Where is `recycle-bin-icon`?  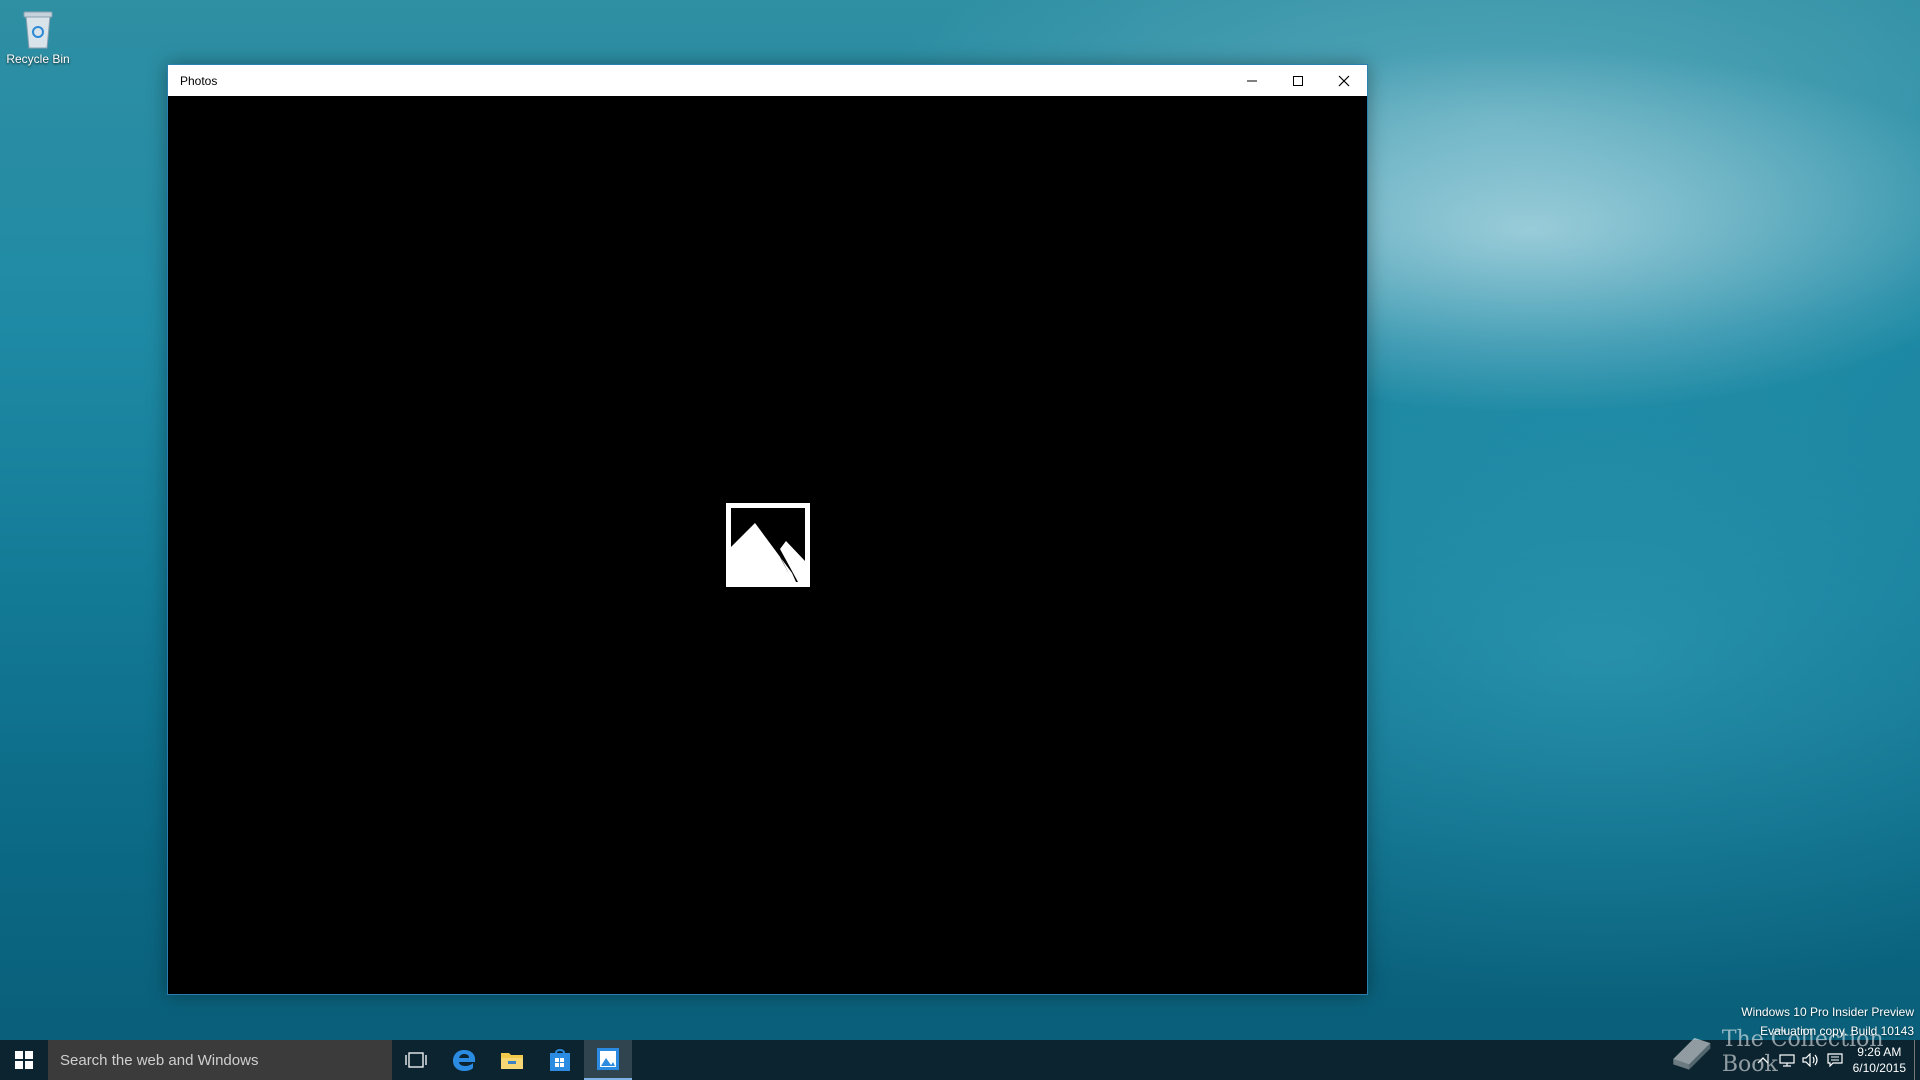 recycle-bin-icon is located at coordinates (38, 30).